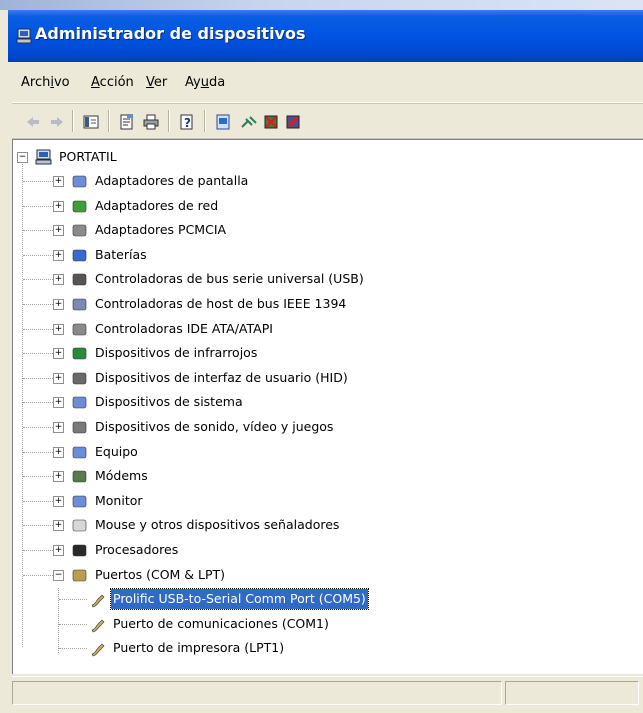 The height and width of the screenshot is (713, 643). Describe the element at coordinates (169, 402) in the screenshot. I see `tree-category-label: Dispositivos de sistema` at that location.